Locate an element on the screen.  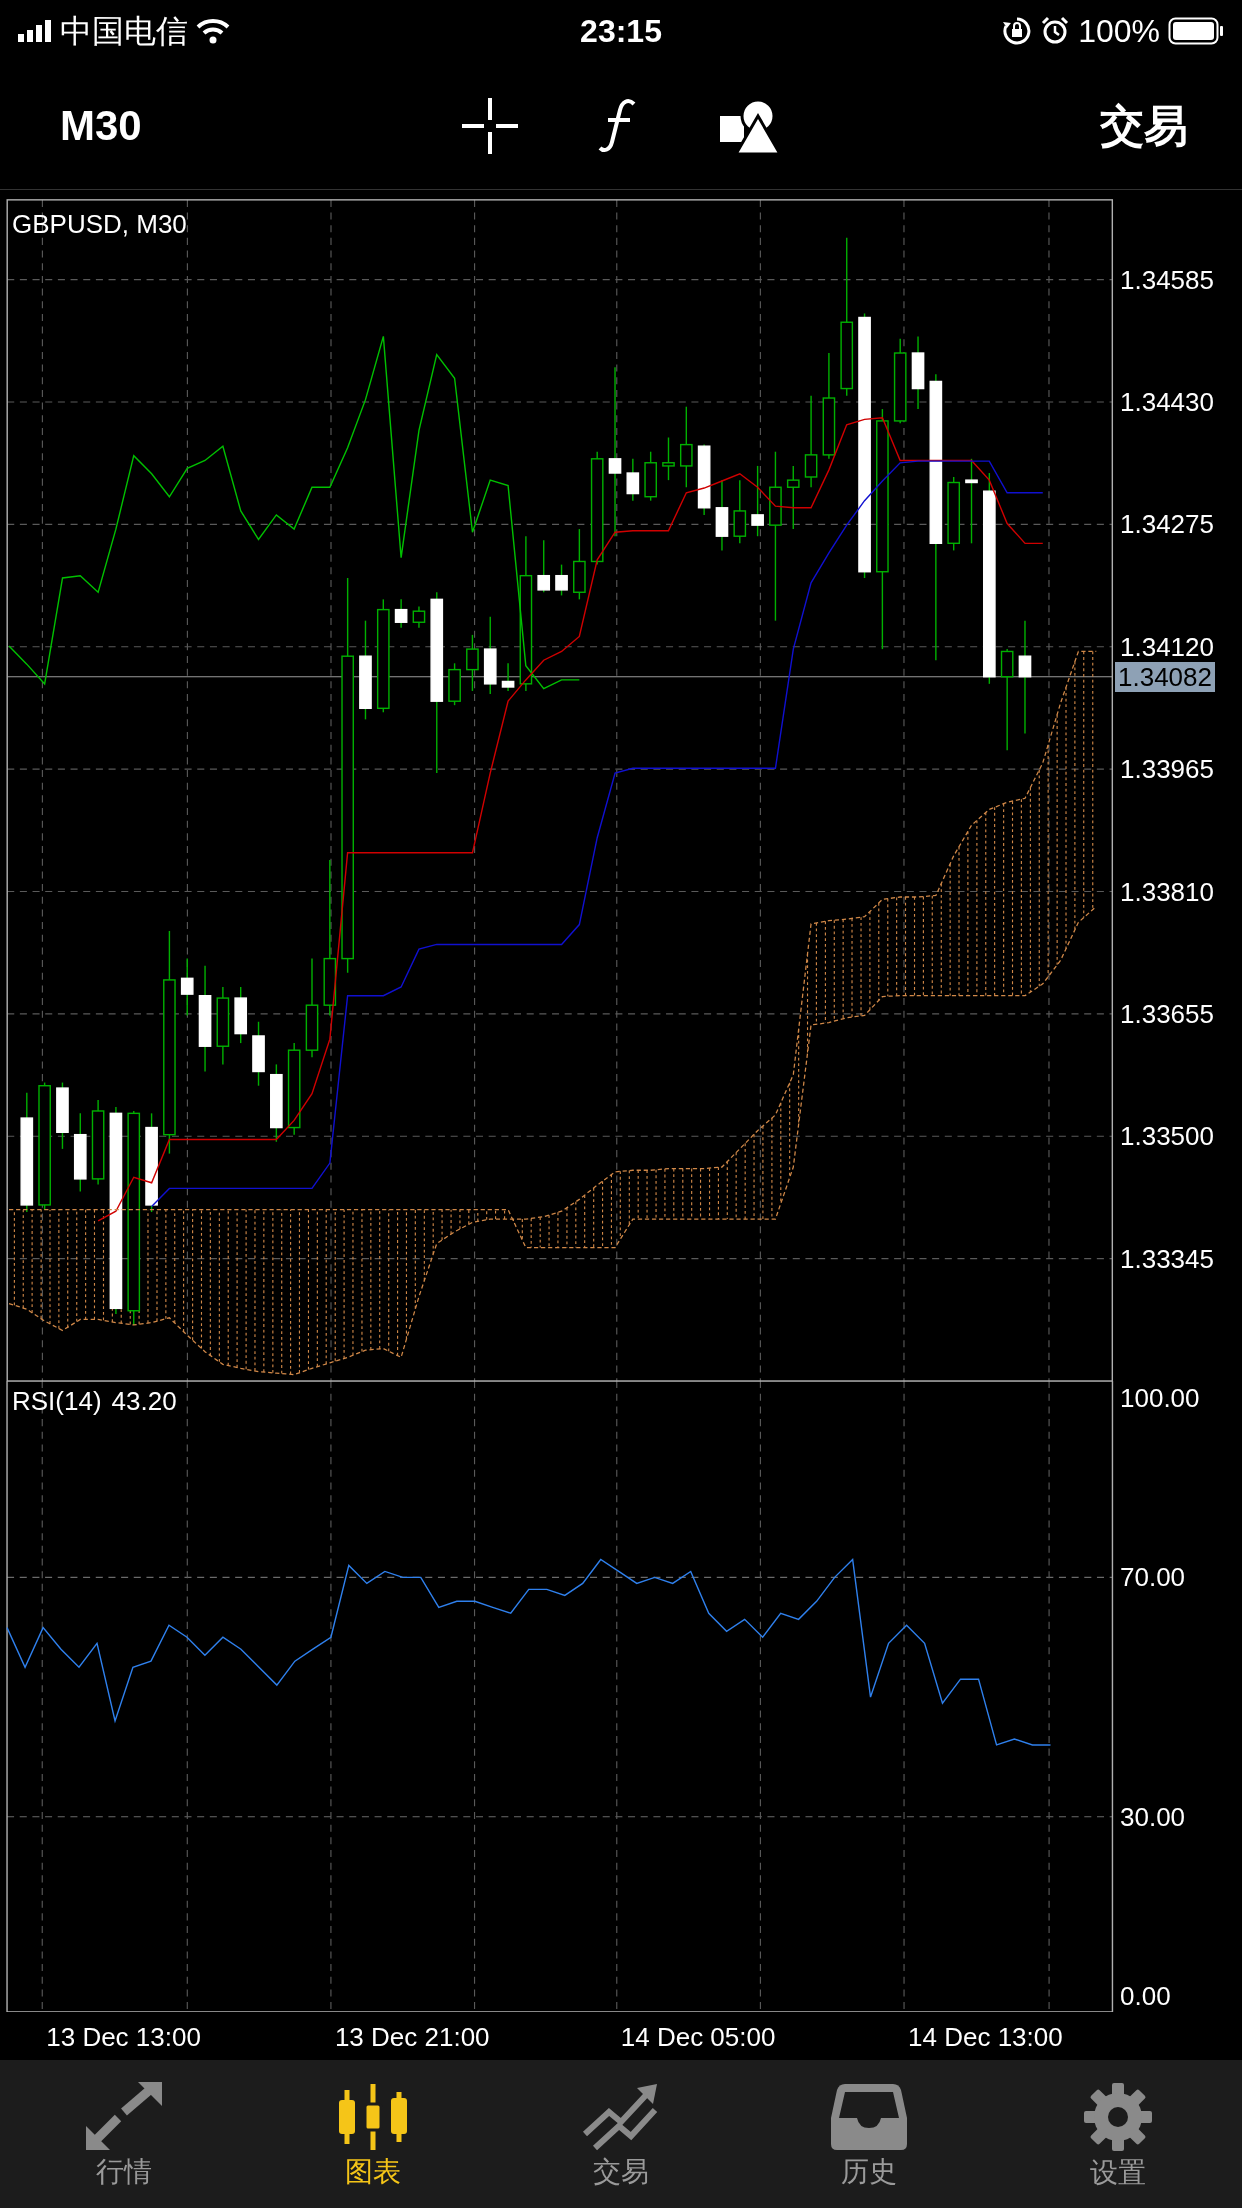
tab-bar-item: 行情 is located at coordinates (124, 2134).